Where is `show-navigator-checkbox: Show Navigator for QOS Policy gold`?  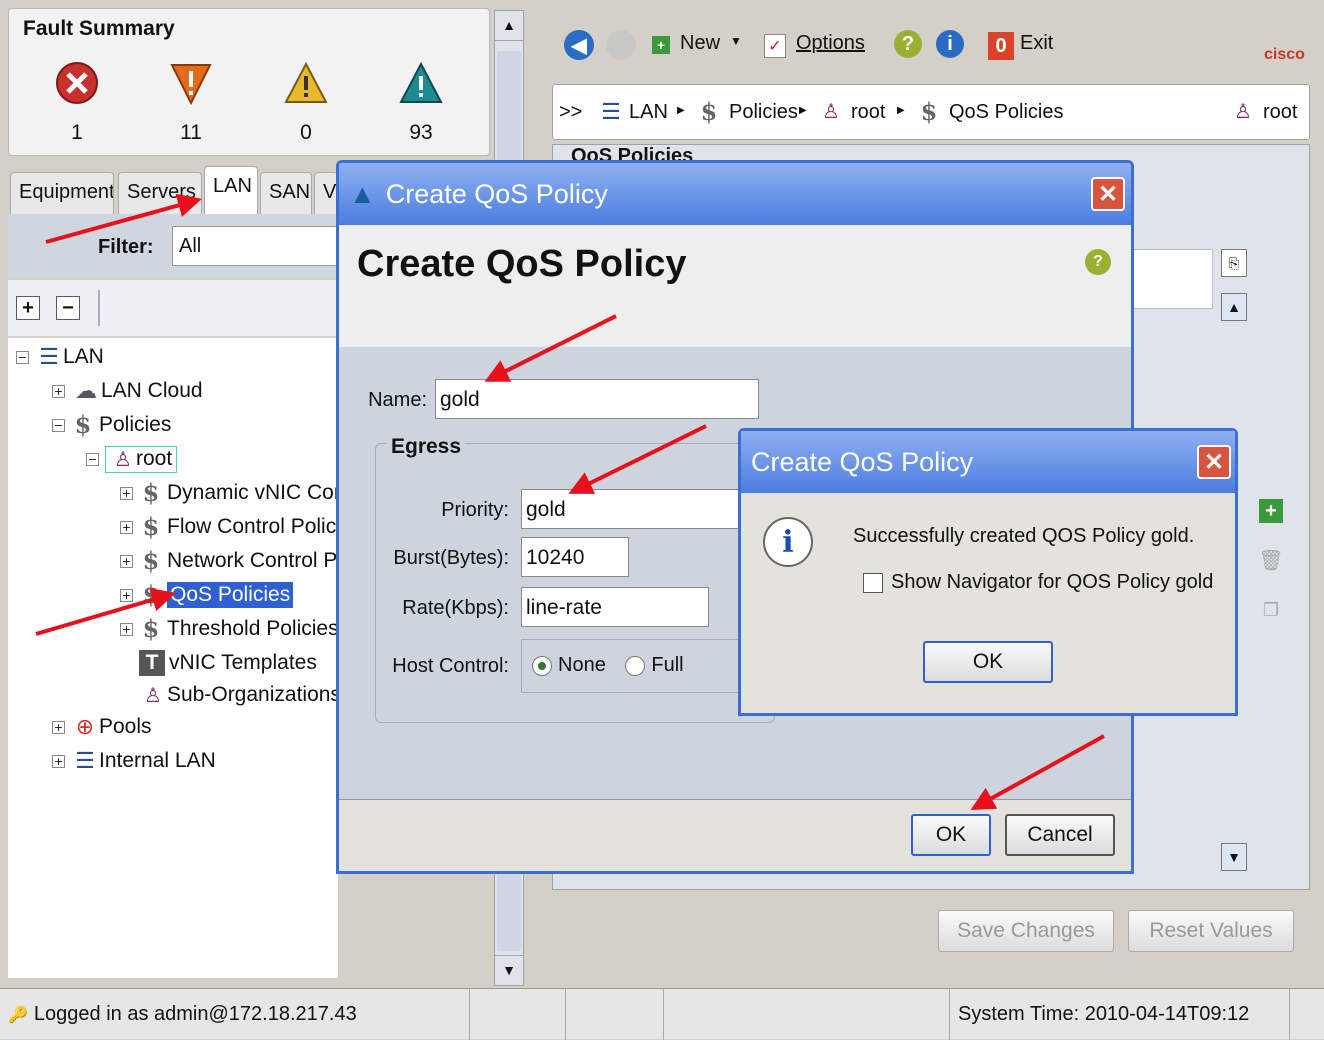 show-navigator-checkbox: Show Navigator for QOS Policy gold is located at coordinates (1038, 582).